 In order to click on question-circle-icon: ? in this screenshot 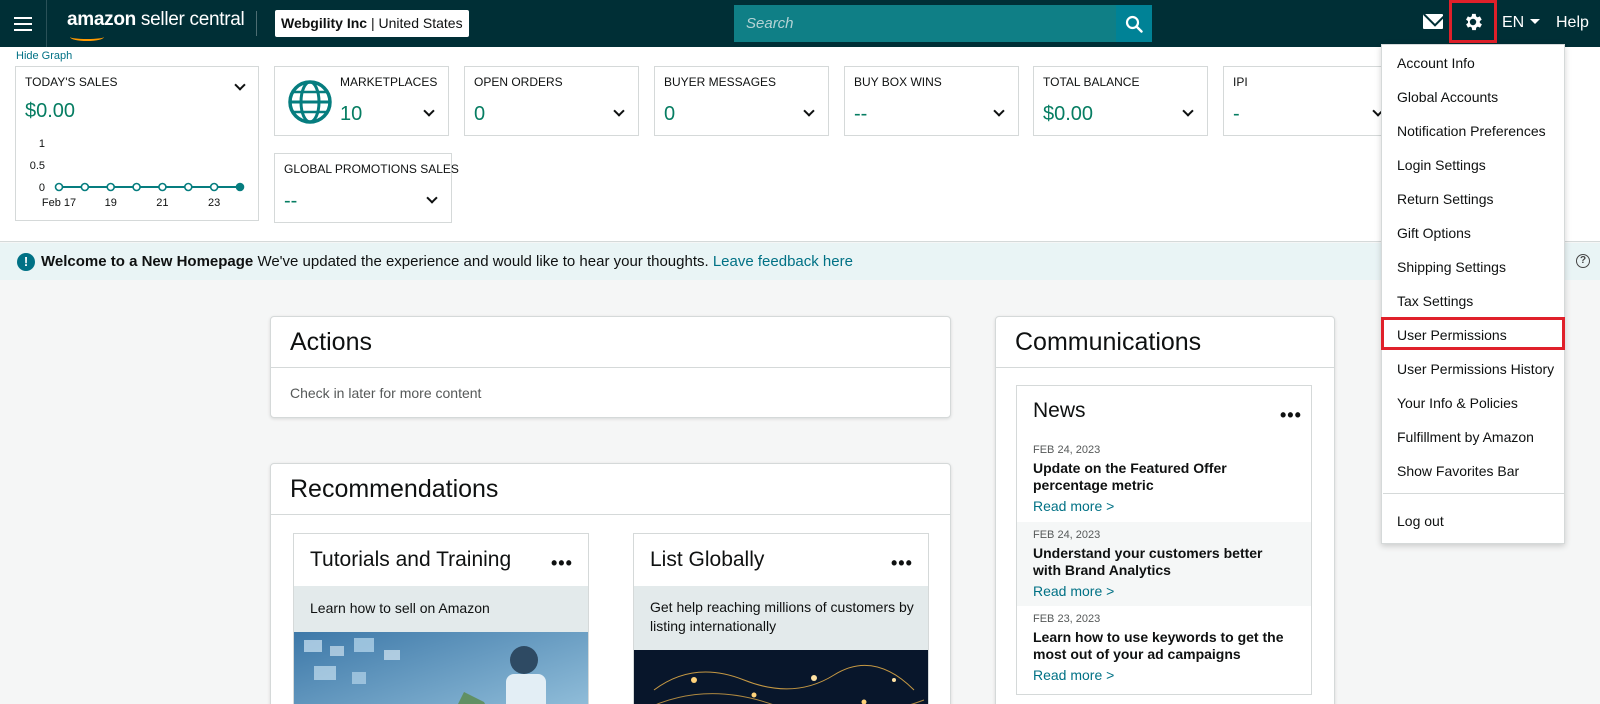, I will do `click(1583, 261)`.